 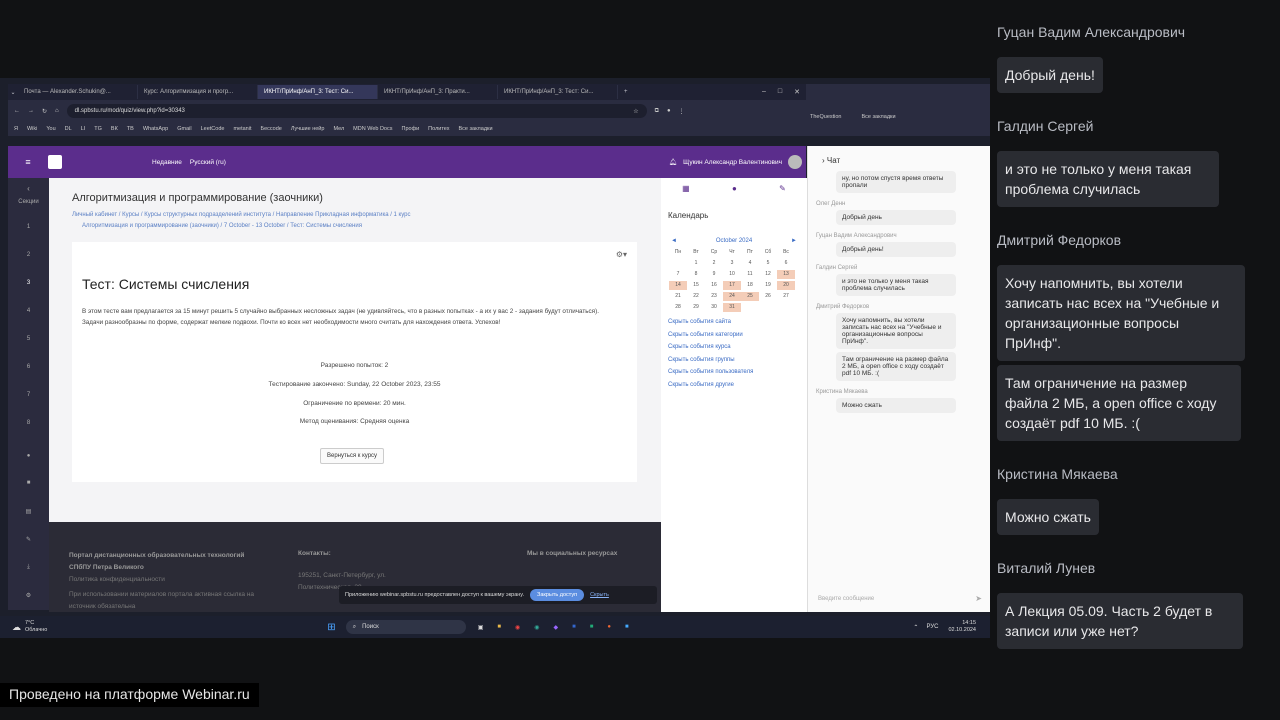 What do you see at coordinates (98, 129) in the screenshot?
I see `bookmark: TG` at bounding box center [98, 129].